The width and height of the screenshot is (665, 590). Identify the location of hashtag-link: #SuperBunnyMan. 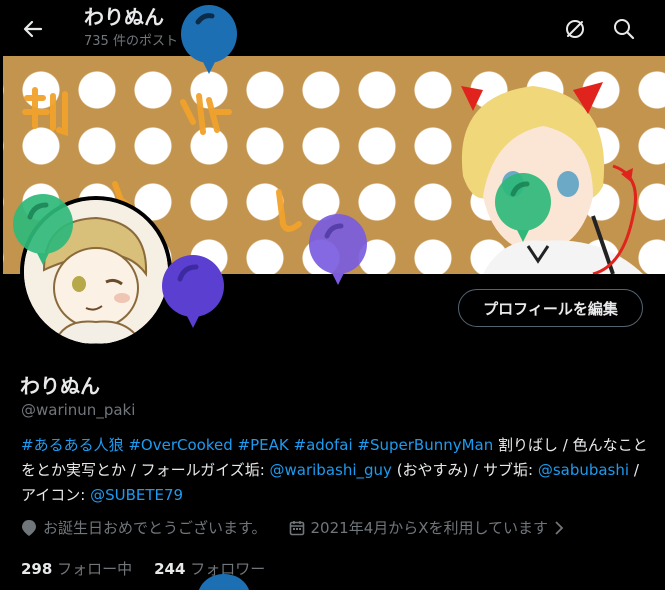
(425, 445).